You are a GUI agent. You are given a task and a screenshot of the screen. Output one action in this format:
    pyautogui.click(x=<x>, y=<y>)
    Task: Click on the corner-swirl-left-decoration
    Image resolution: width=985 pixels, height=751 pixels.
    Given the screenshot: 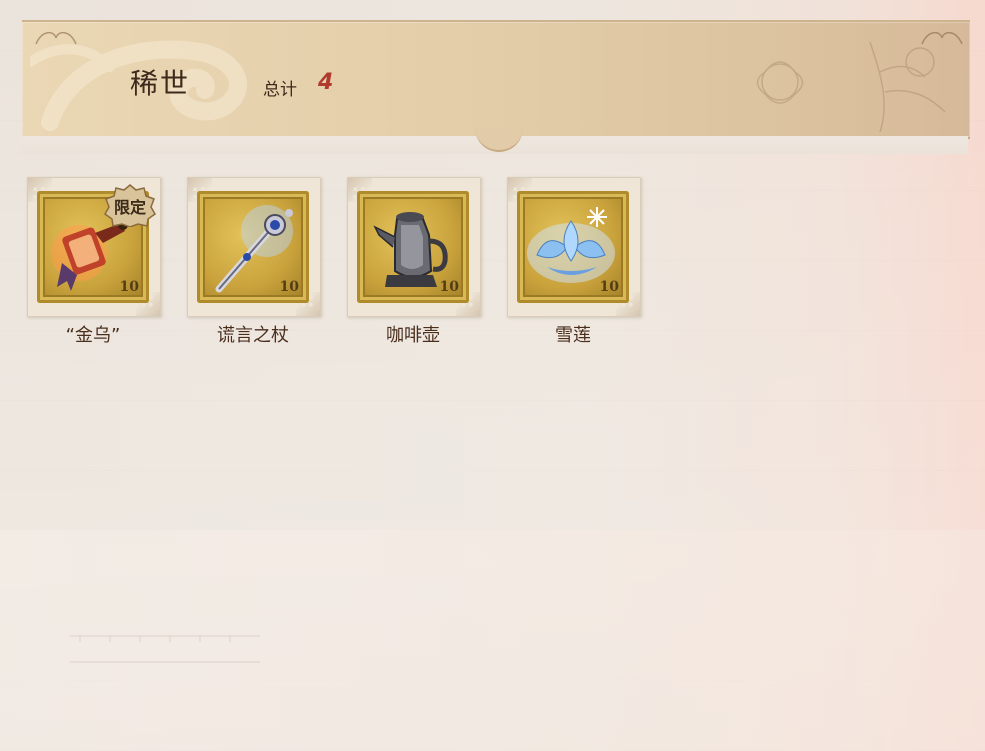 What is the action you would take?
    pyautogui.click(x=56, y=38)
    